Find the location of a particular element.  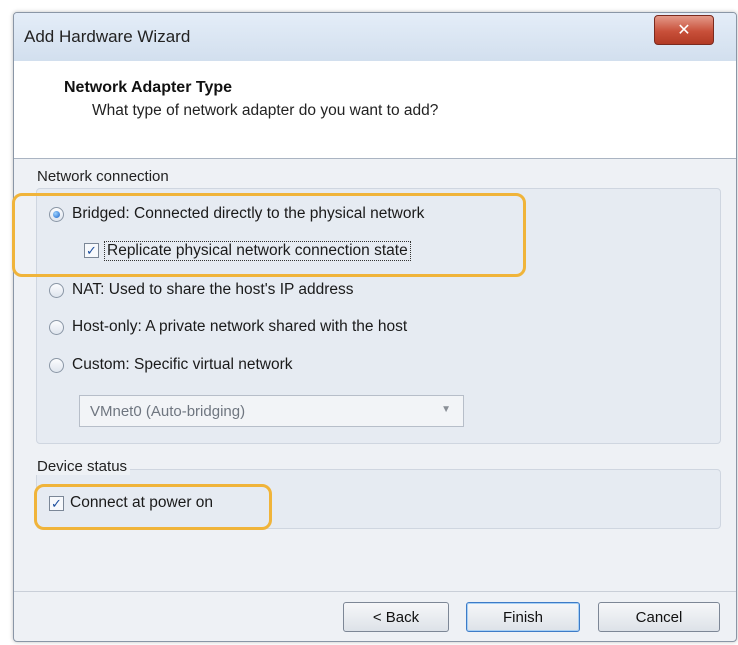

window-title: Add Hardware Wizard is located at coordinates (107, 36).